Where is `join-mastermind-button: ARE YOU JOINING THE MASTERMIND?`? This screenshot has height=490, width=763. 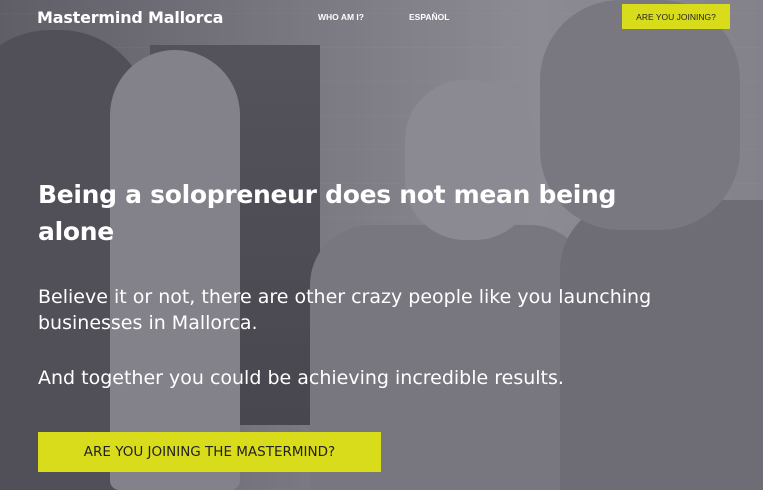
join-mastermind-button: ARE YOU JOINING THE MASTERMIND? is located at coordinates (209, 452).